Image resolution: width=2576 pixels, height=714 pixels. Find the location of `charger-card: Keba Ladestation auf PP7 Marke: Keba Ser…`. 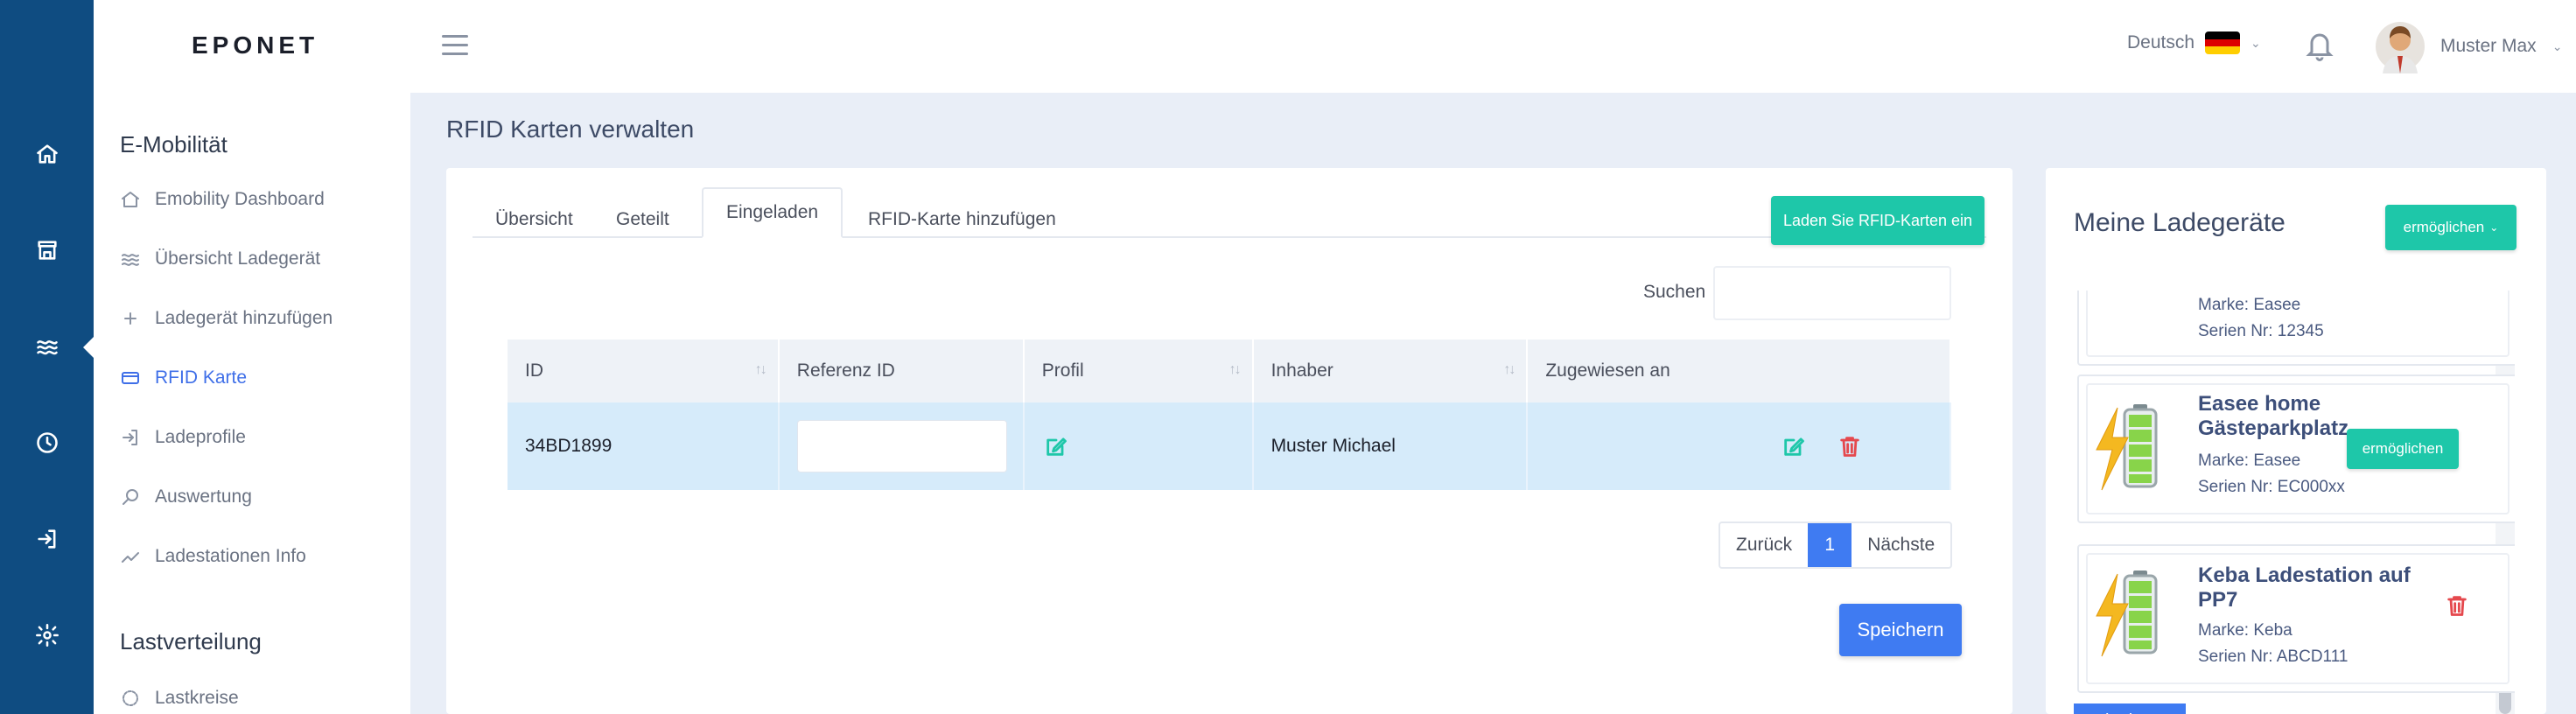

charger-card: Keba Ladestation auf PP7 Marke: Keba Ser… is located at coordinates (2296, 618).